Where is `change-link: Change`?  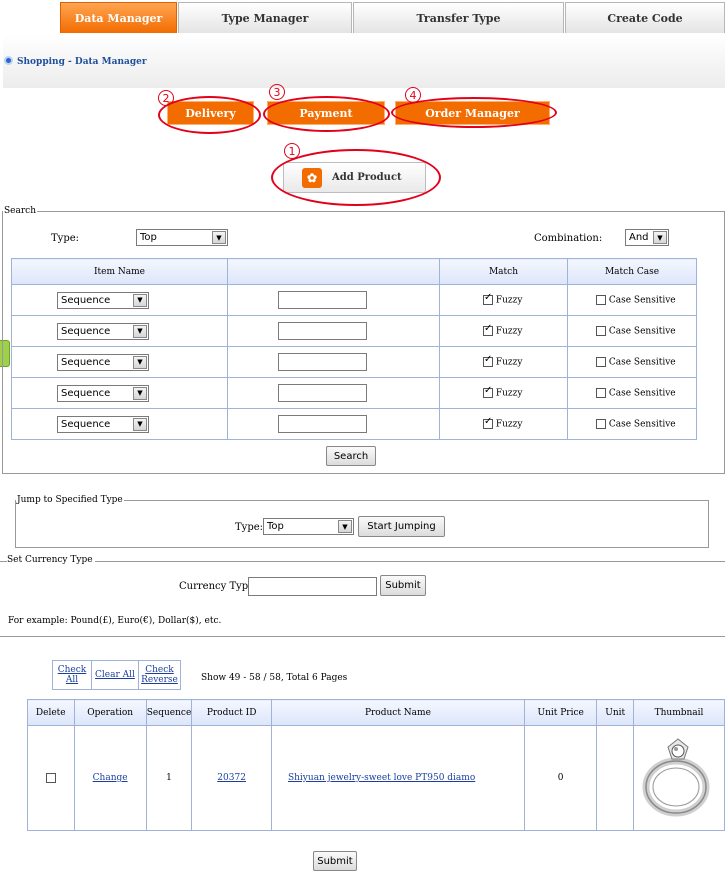 change-link: Change is located at coordinates (110, 778).